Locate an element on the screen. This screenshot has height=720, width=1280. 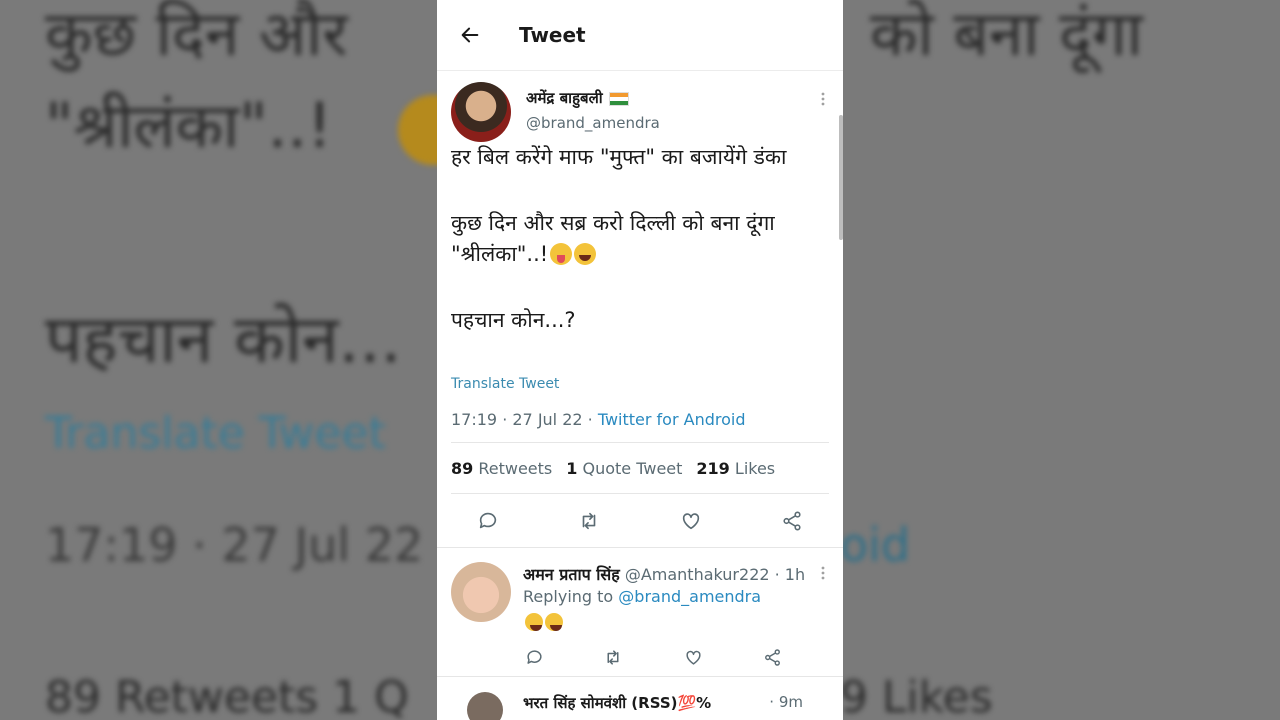
bg-source-fragment: oid is located at coordinates (875, 545).